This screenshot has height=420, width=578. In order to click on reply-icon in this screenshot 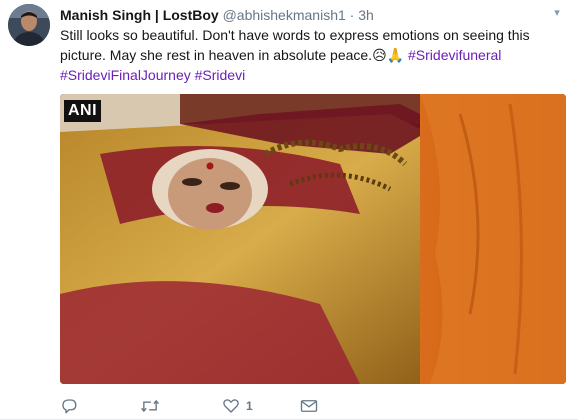, I will do `click(69, 406)`.